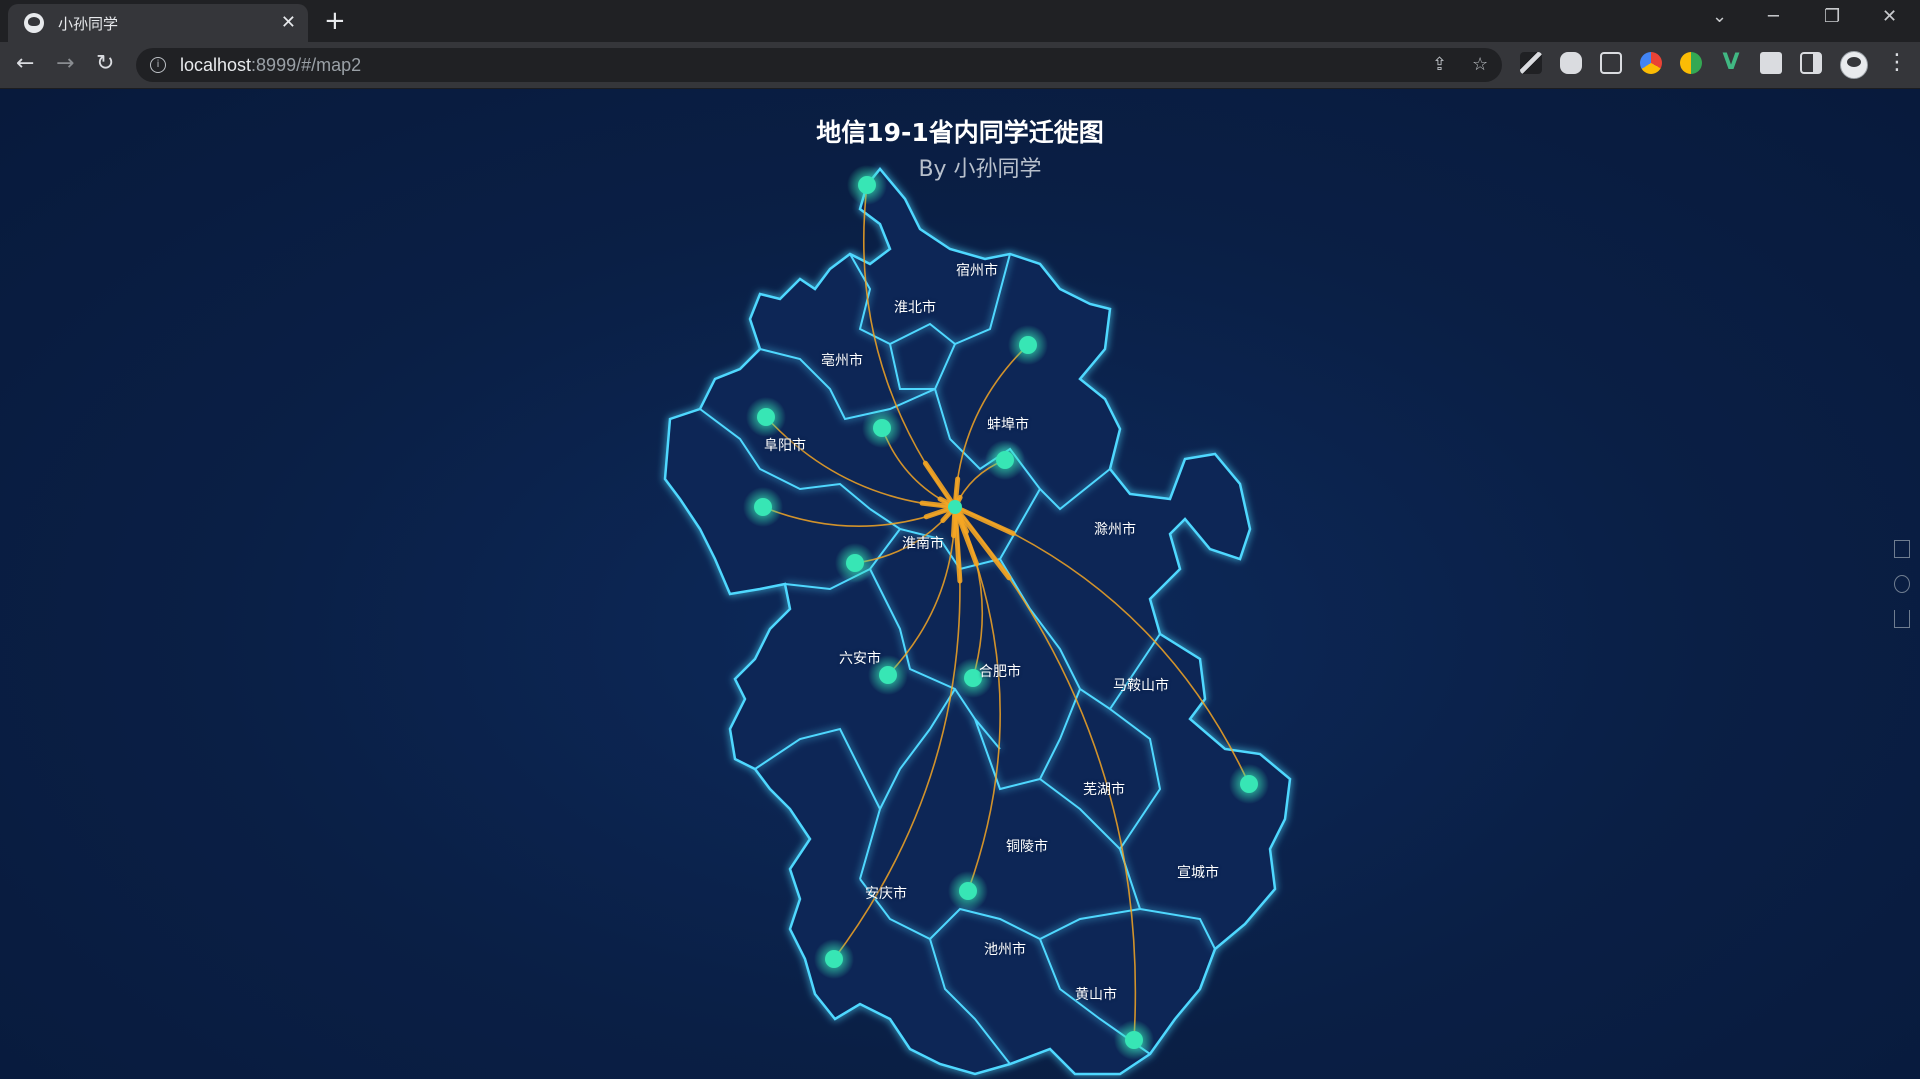  Describe the element at coordinates (1531, 63) in the screenshot. I see `pen-extension-icon` at that location.